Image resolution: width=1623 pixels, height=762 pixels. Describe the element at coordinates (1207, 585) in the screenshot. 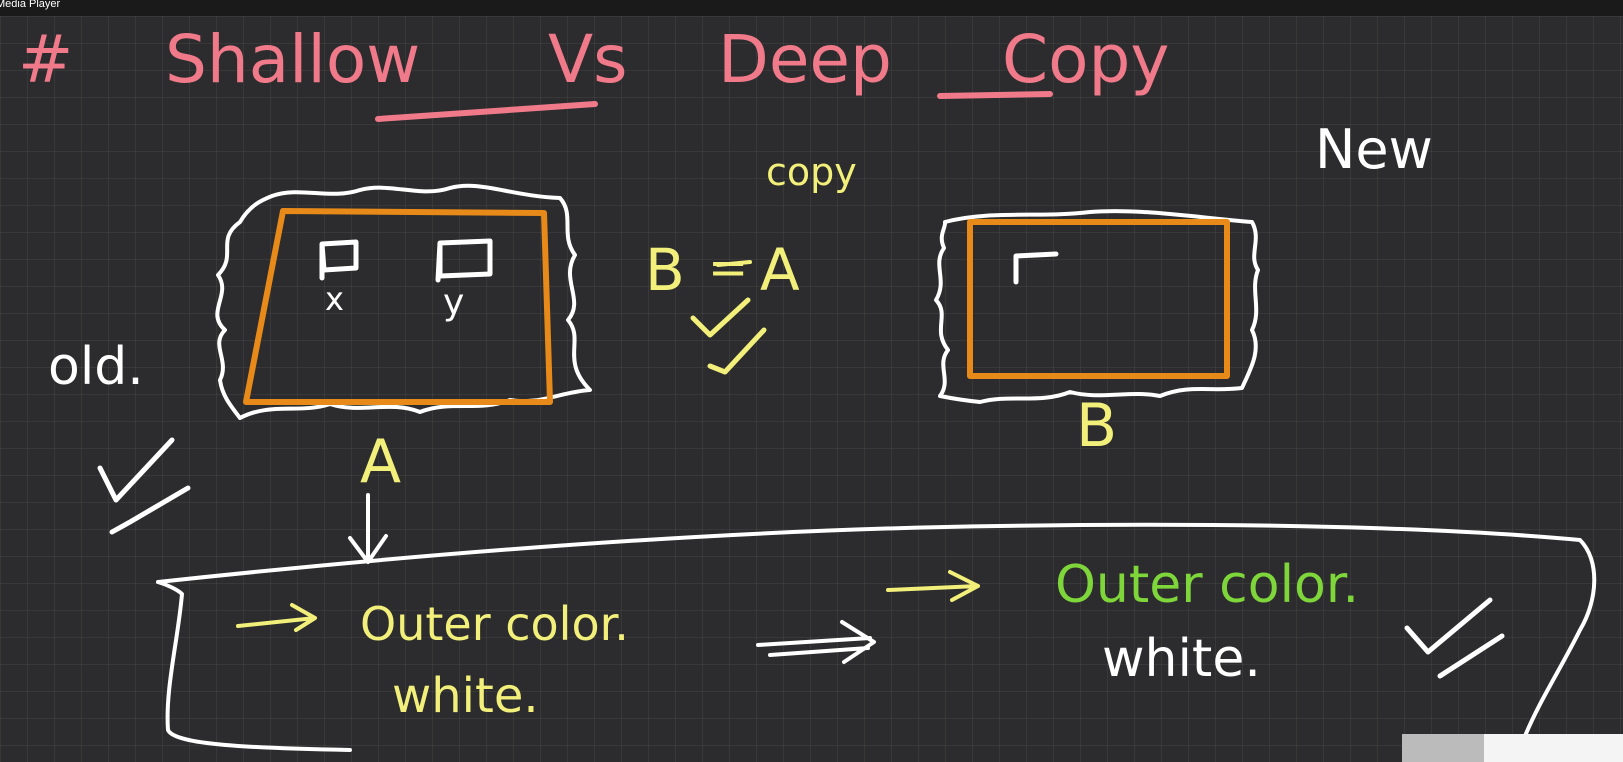

I see `note-right-line1: Outer color.` at that location.